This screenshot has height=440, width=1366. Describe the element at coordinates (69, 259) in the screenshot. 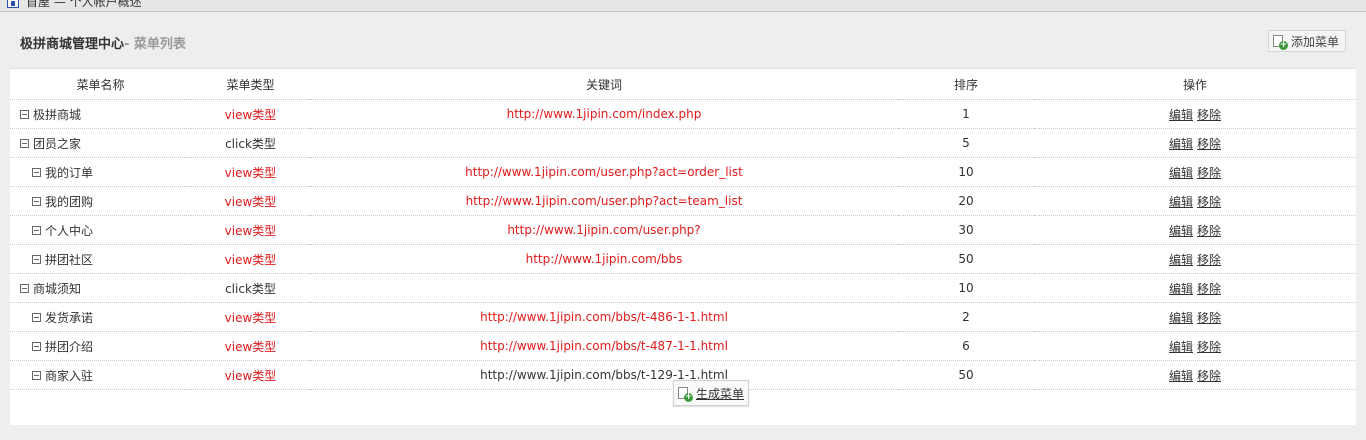

I see `menu-name: 拼团社区` at that location.